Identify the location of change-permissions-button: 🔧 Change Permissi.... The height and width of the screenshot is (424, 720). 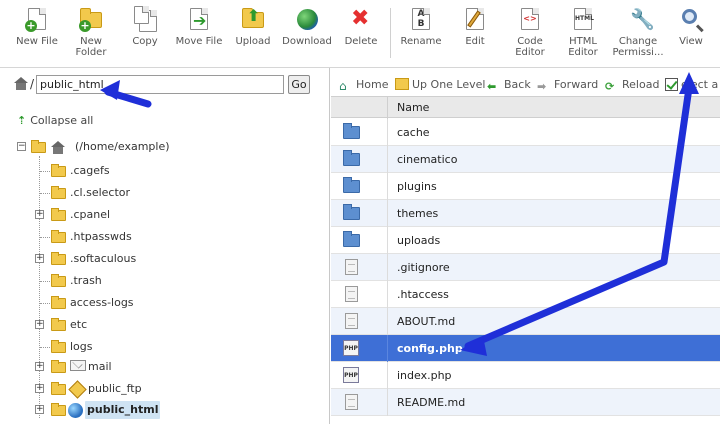
(638, 34).